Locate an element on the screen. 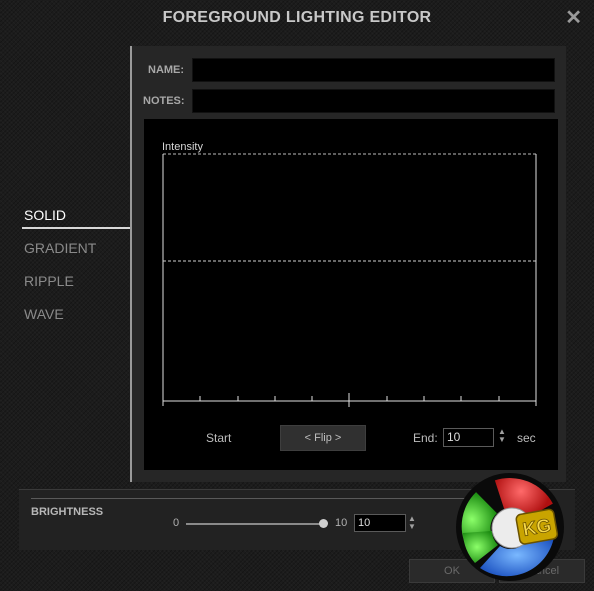 The image size is (594, 591). brightness-increment-icon: ▲ is located at coordinates (412, 519).